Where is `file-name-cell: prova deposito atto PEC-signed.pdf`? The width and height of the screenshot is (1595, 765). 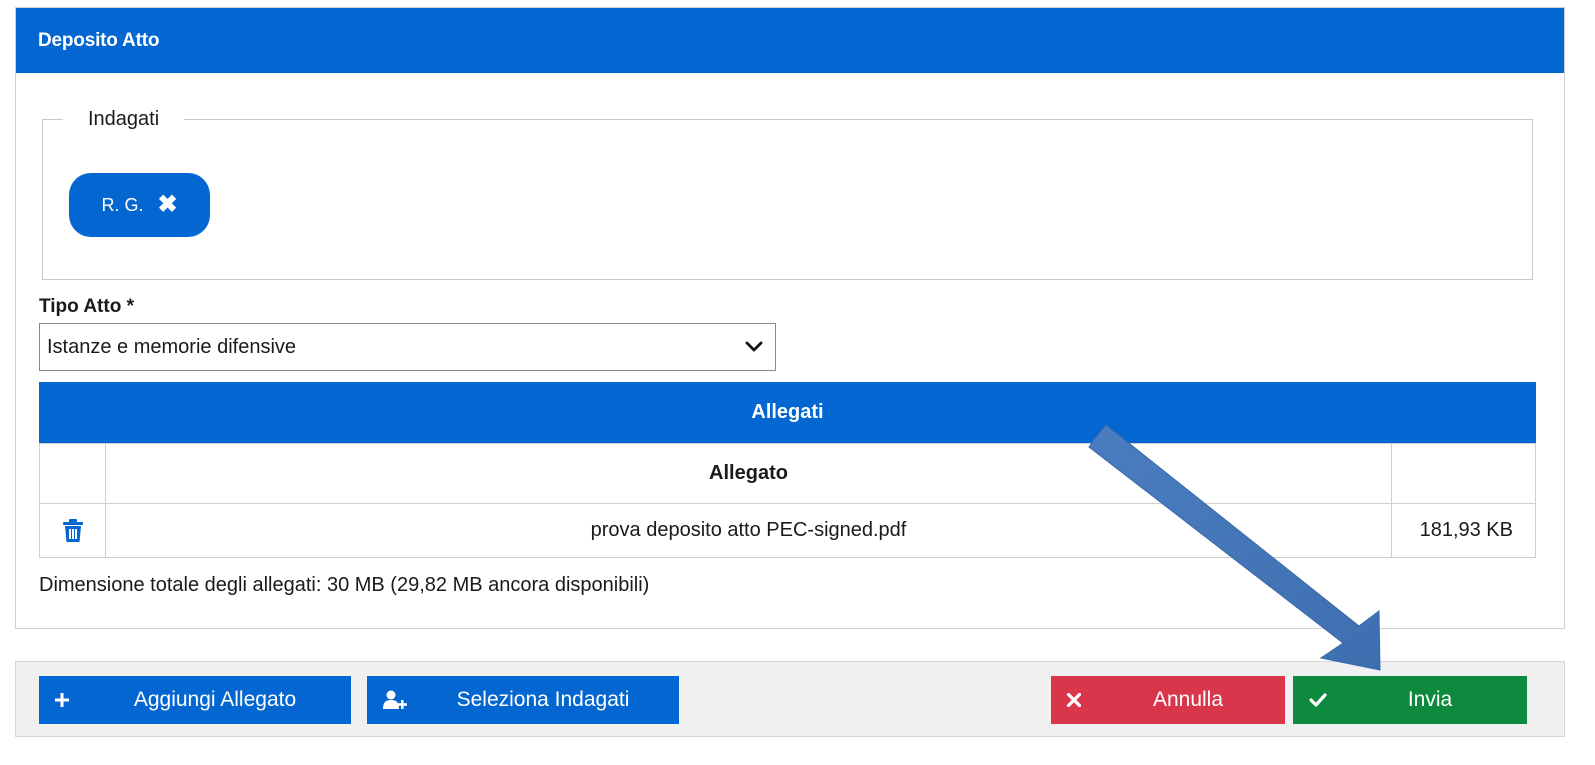 file-name-cell: prova deposito atto PEC-signed.pdf is located at coordinates (748, 530).